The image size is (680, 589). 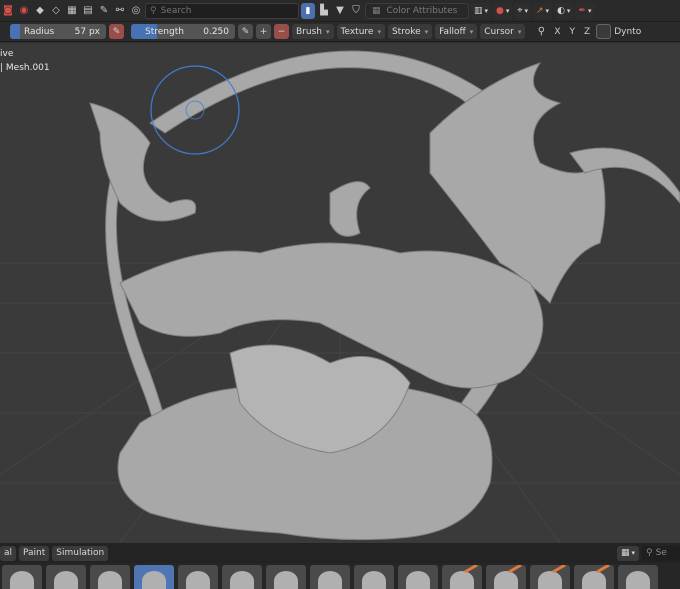 What do you see at coordinates (573, 32) in the screenshot?
I see `axis-y-toggle: Y` at bounding box center [573, 32].